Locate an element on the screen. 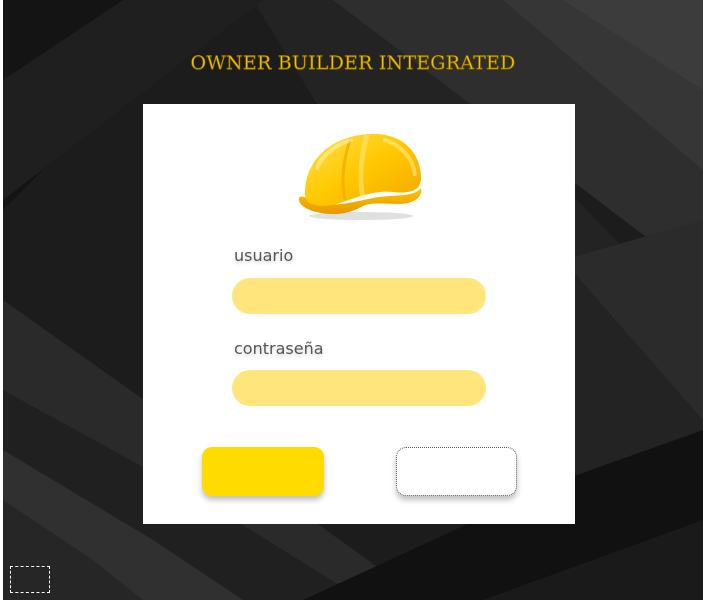 The width and height of the screenshot is (703, 607). hard-hat-icon is located at coordinates (360, 176).